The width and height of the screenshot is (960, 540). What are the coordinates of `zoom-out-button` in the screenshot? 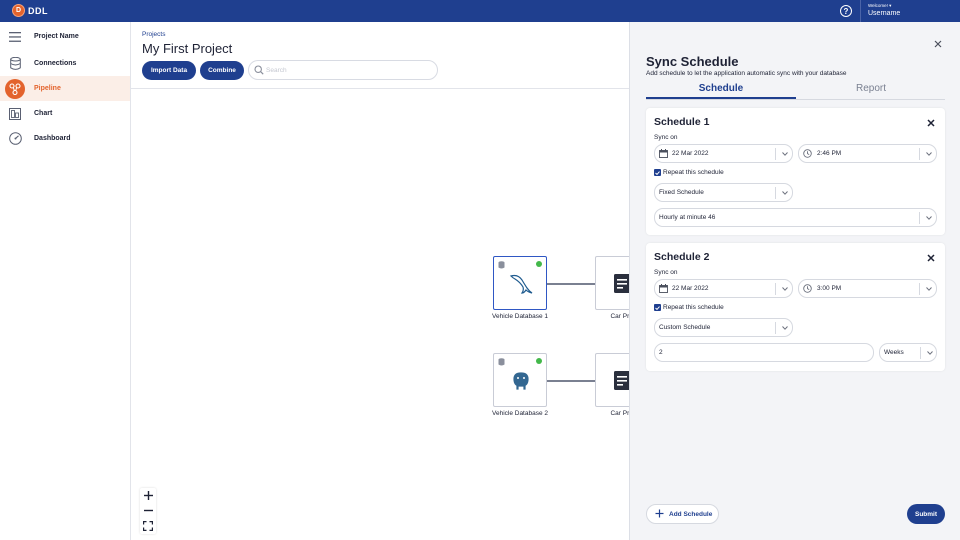 It's located at (148, 510).